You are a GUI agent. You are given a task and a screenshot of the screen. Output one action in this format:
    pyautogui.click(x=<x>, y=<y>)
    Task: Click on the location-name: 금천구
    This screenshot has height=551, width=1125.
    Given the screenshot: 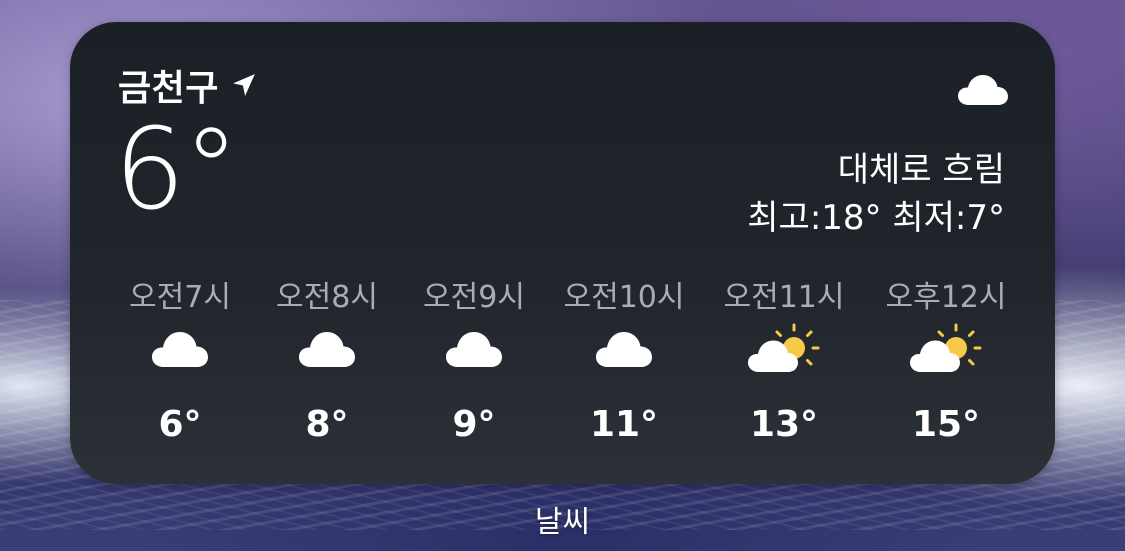 What is the action you would take?
    pyautogui.click(x=168, y=88)
    